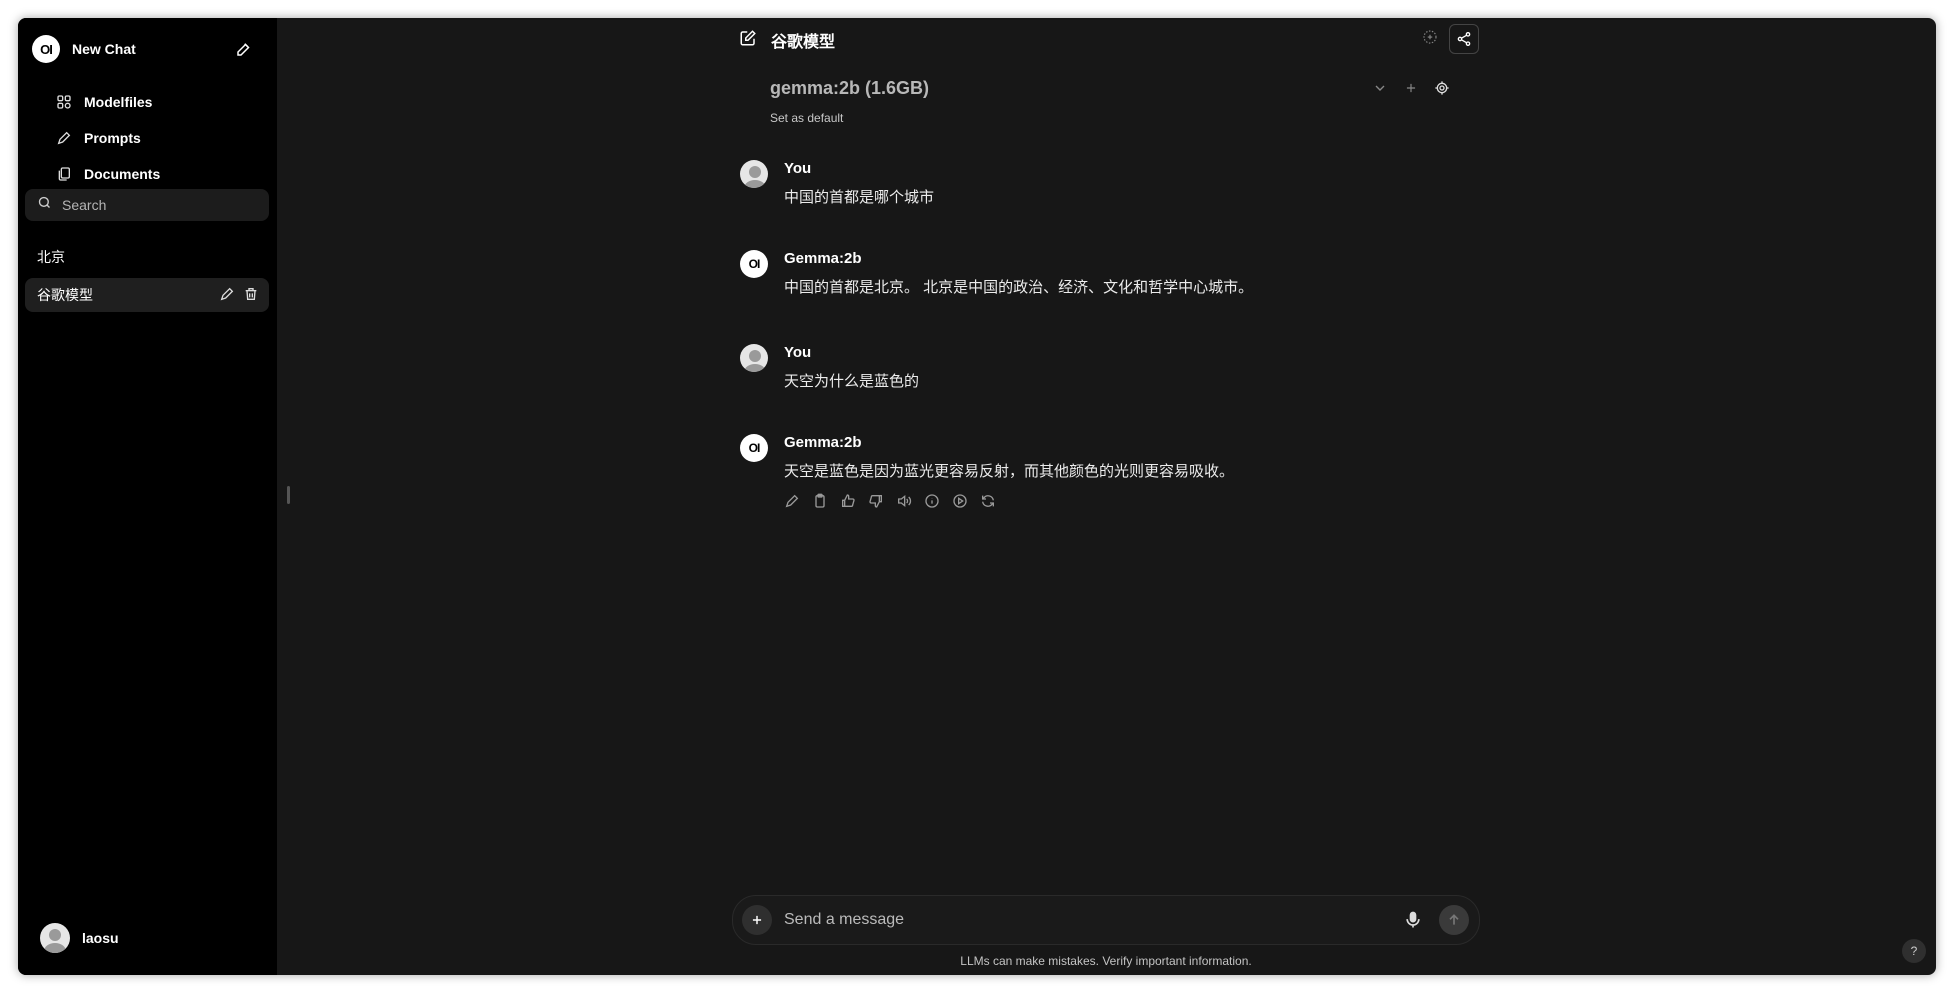  I want to click on model-settings-gear-icon, so click(1442, 90).